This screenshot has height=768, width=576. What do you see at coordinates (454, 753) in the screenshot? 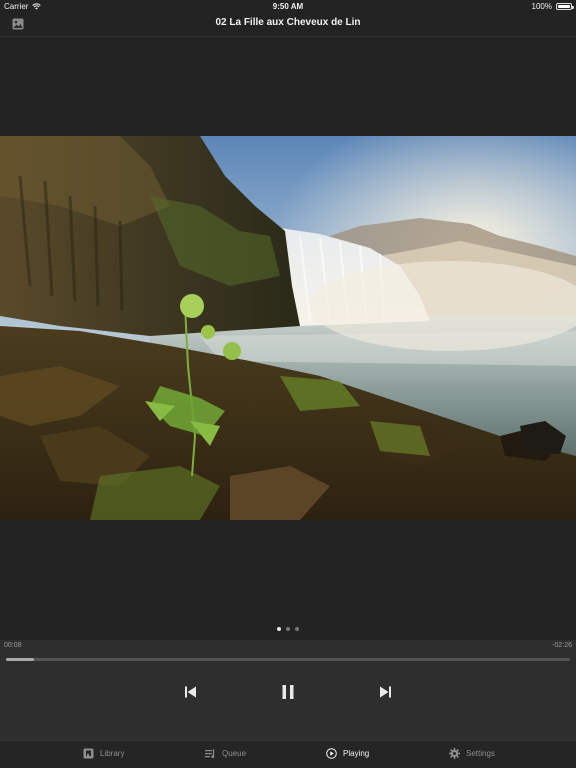
I see `gear-icon` at bounding box center [454, 753].